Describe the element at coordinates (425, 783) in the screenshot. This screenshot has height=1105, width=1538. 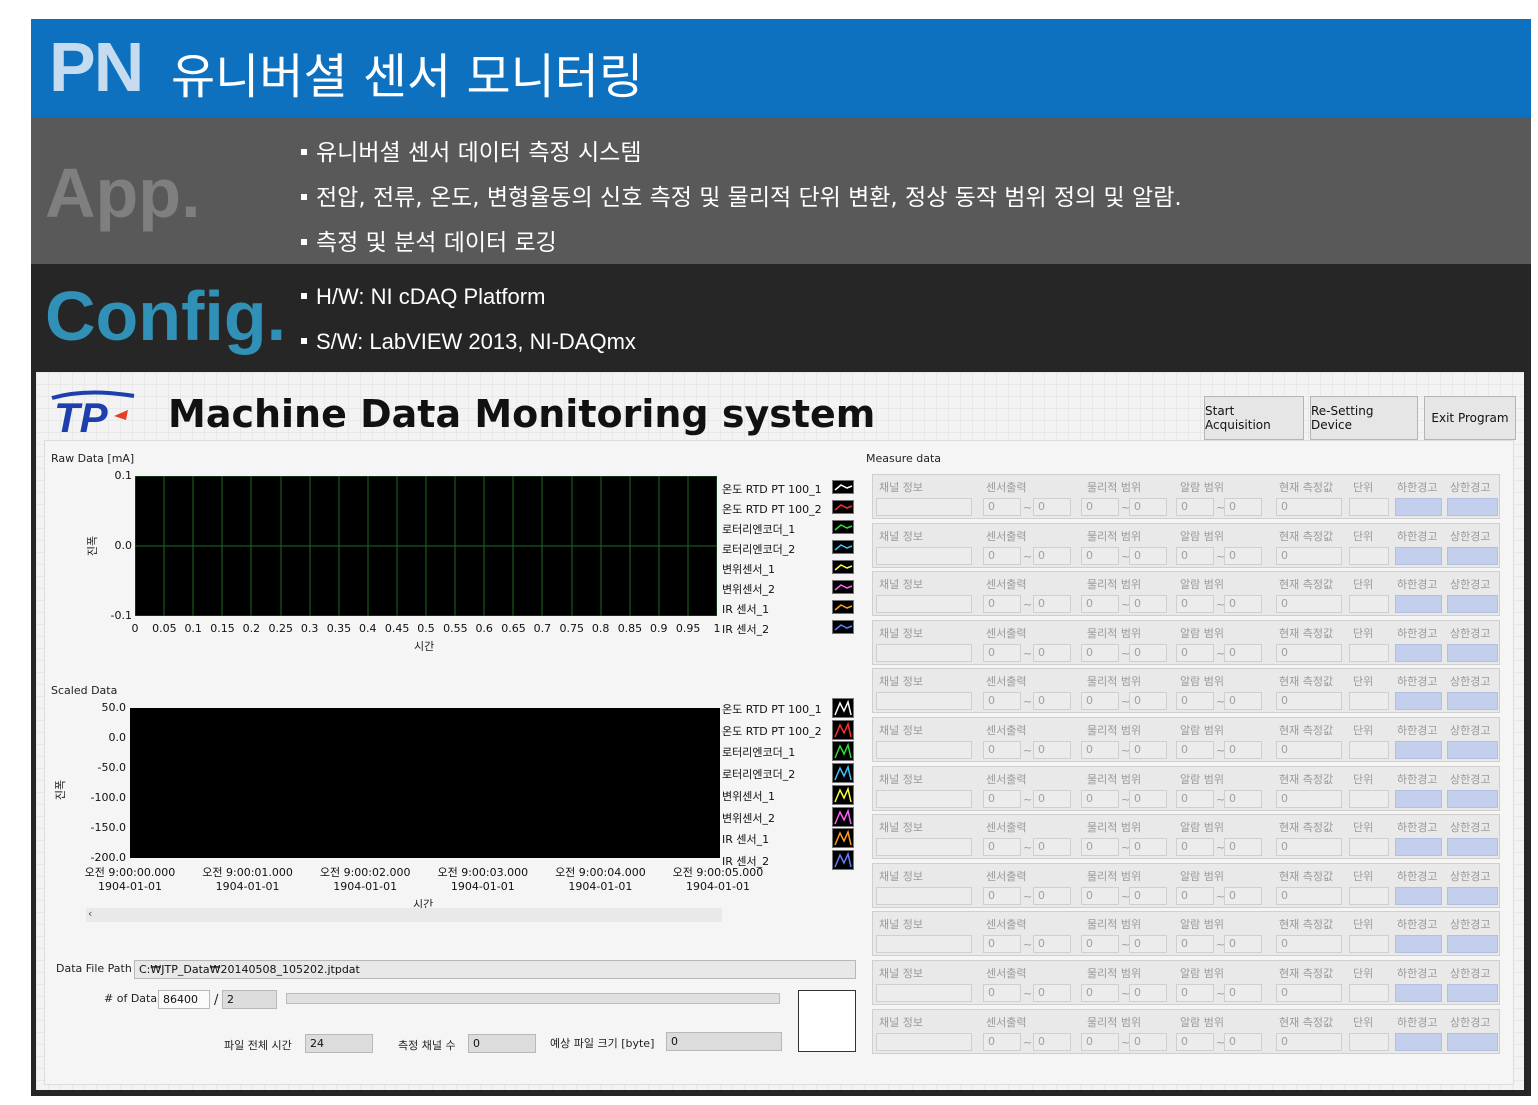
I see `scaled-data-graph` at that location.